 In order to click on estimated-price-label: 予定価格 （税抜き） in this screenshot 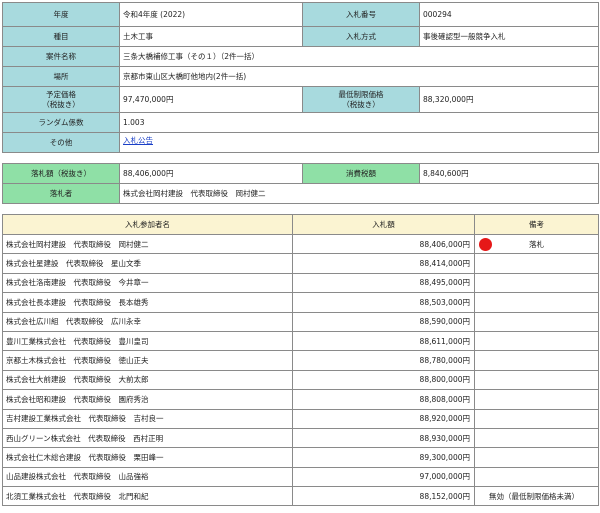, I will do `click(61, 99)`.